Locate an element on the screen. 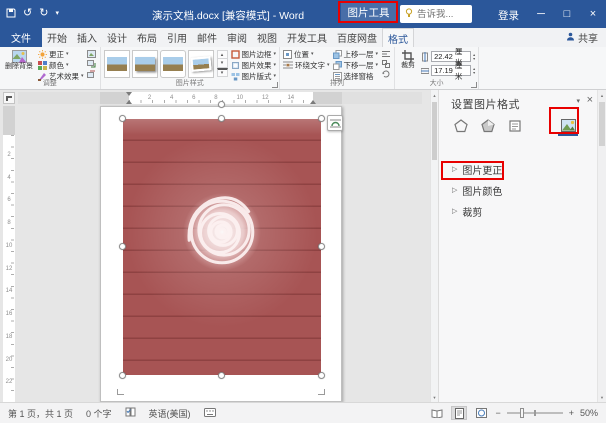 This screenshot has height=423, width=606. maximize-button: □ is located at coordinates (567, 14).